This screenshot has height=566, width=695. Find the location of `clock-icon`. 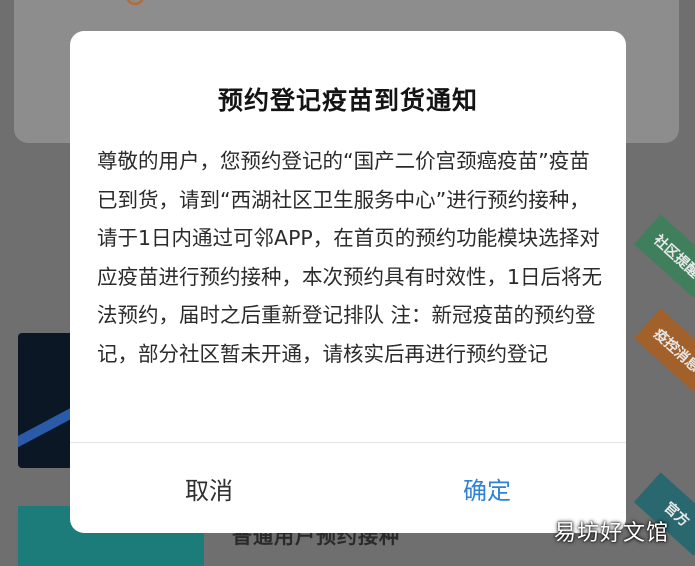

clock-icon is located at coordinates (568, 4).